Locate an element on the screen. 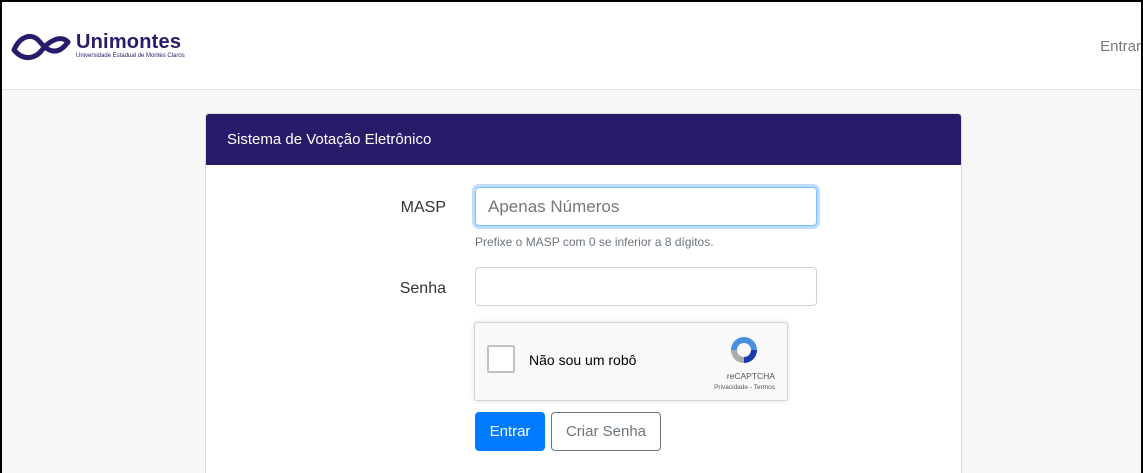 This screenshot has height=473, width=1143. criar-senha-button: Criar Senha is located at coordinates (606, 431).